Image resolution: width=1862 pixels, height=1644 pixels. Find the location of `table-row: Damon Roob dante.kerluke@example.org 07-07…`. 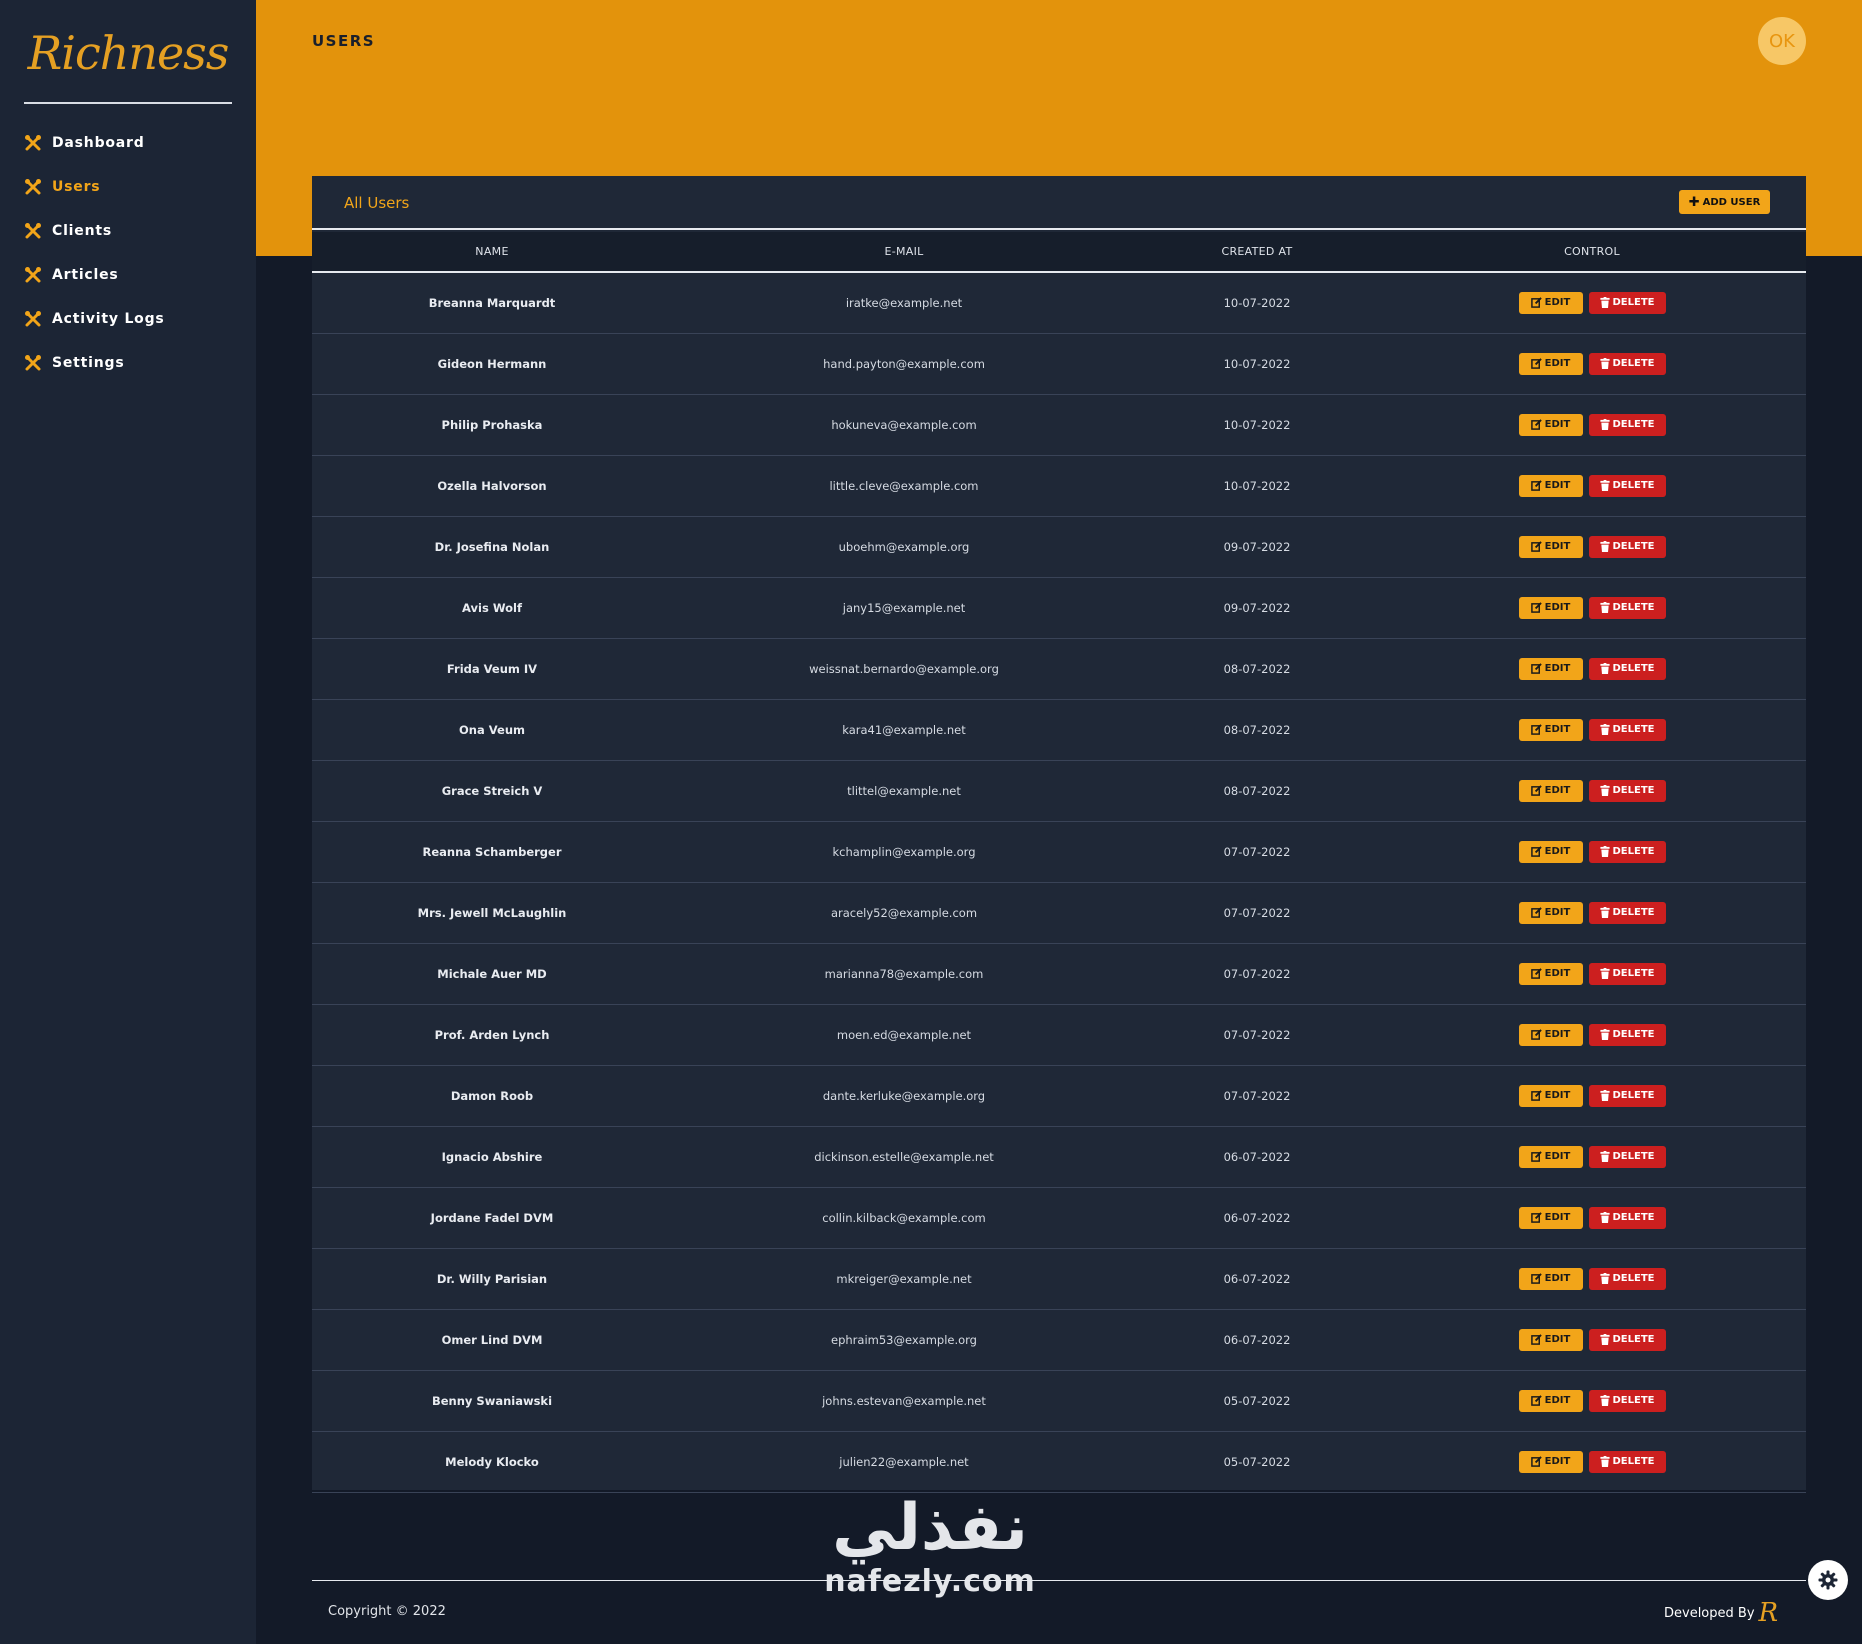

table-row: Damon Roob dante.kerluke@example.org 07-07… is located at coordinates (1059, 1095).